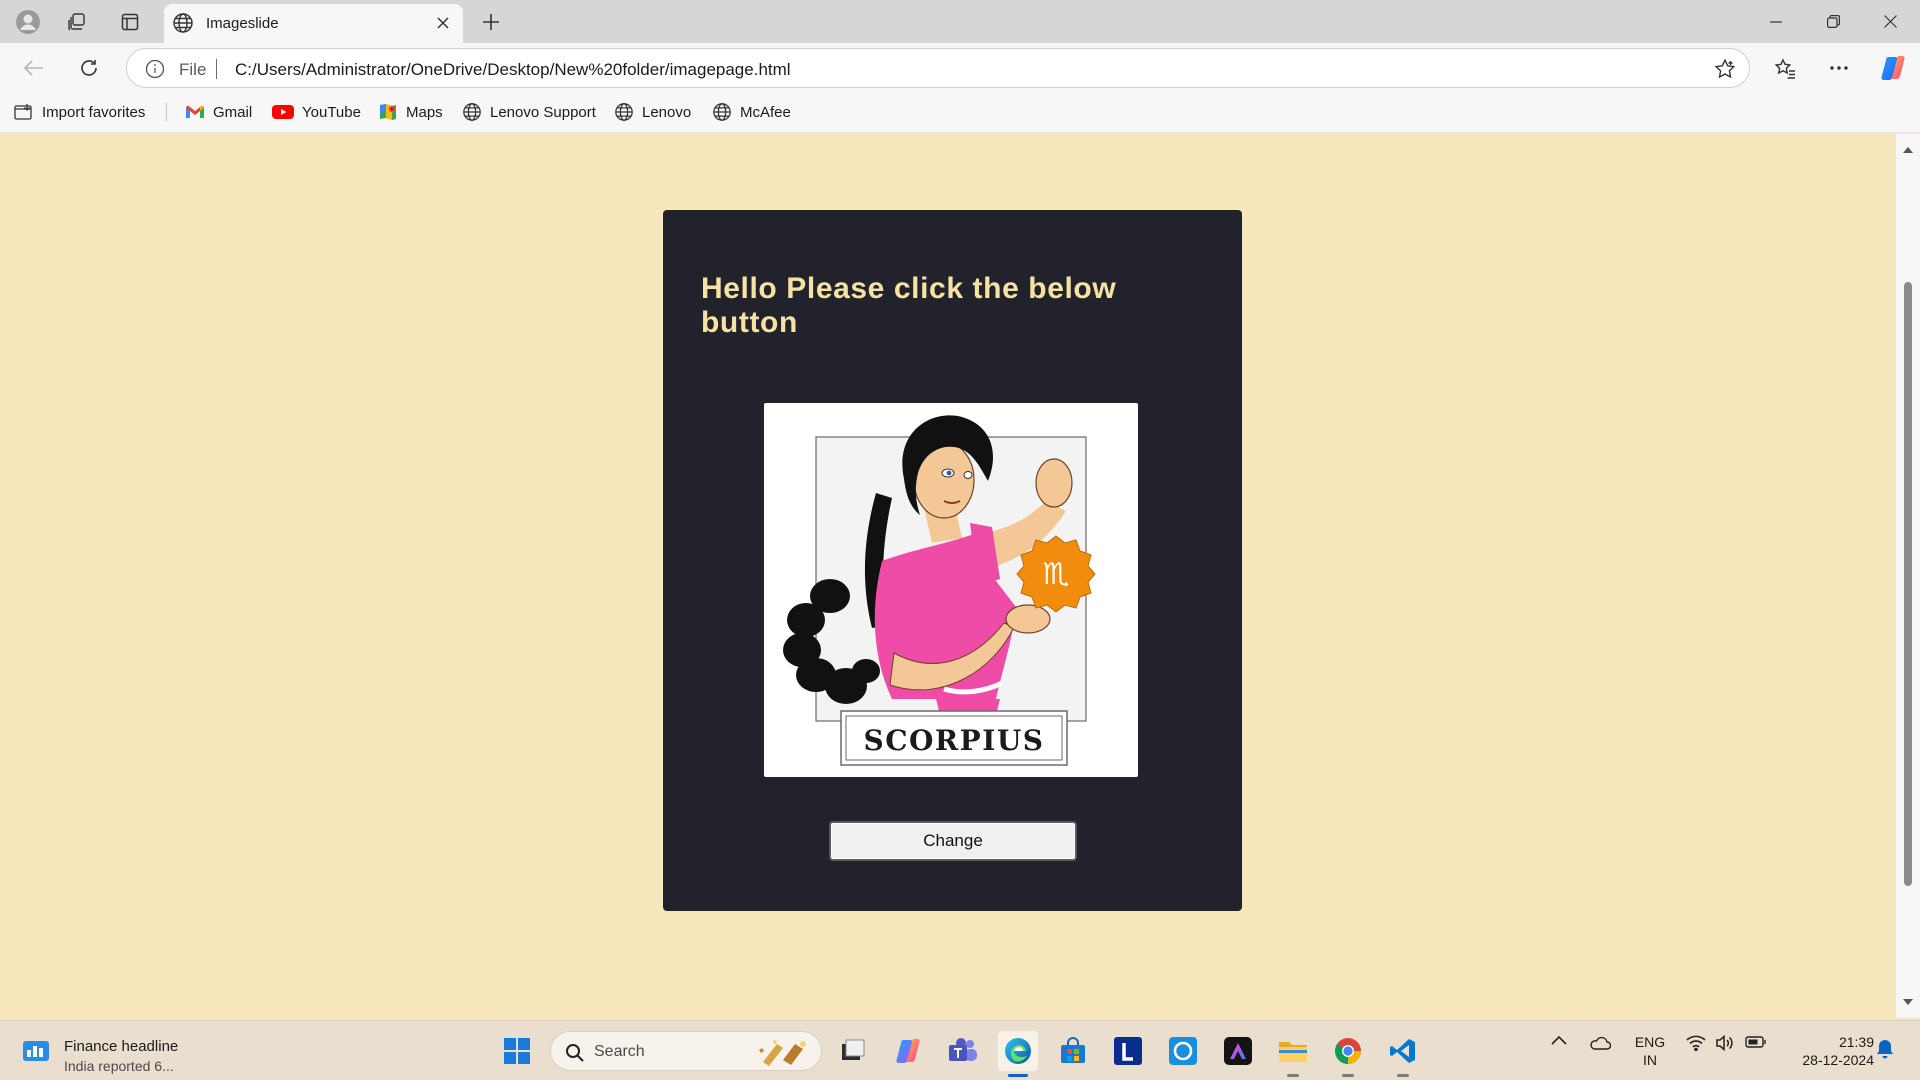 The width and height of the screenshot is (1920, 1080). I want to click on file-explorer-icon, so click(1293, 1054).